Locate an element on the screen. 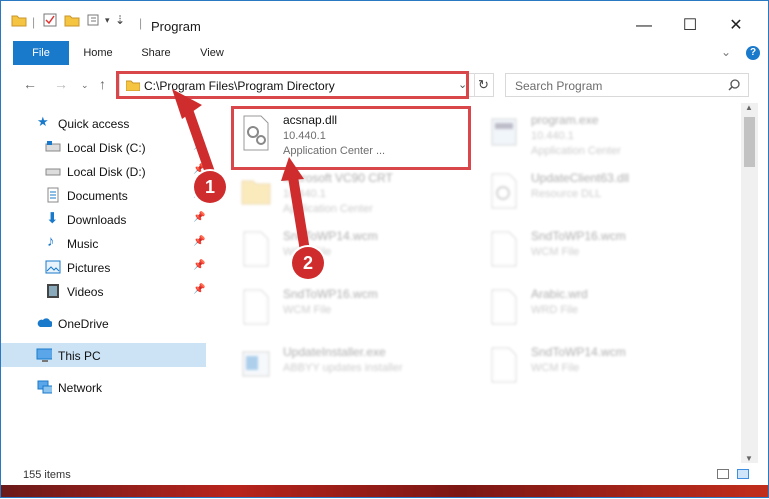 This screenshot has height=499, width=769. callout-badge-2: 2 is located at coordinates (308, 263).